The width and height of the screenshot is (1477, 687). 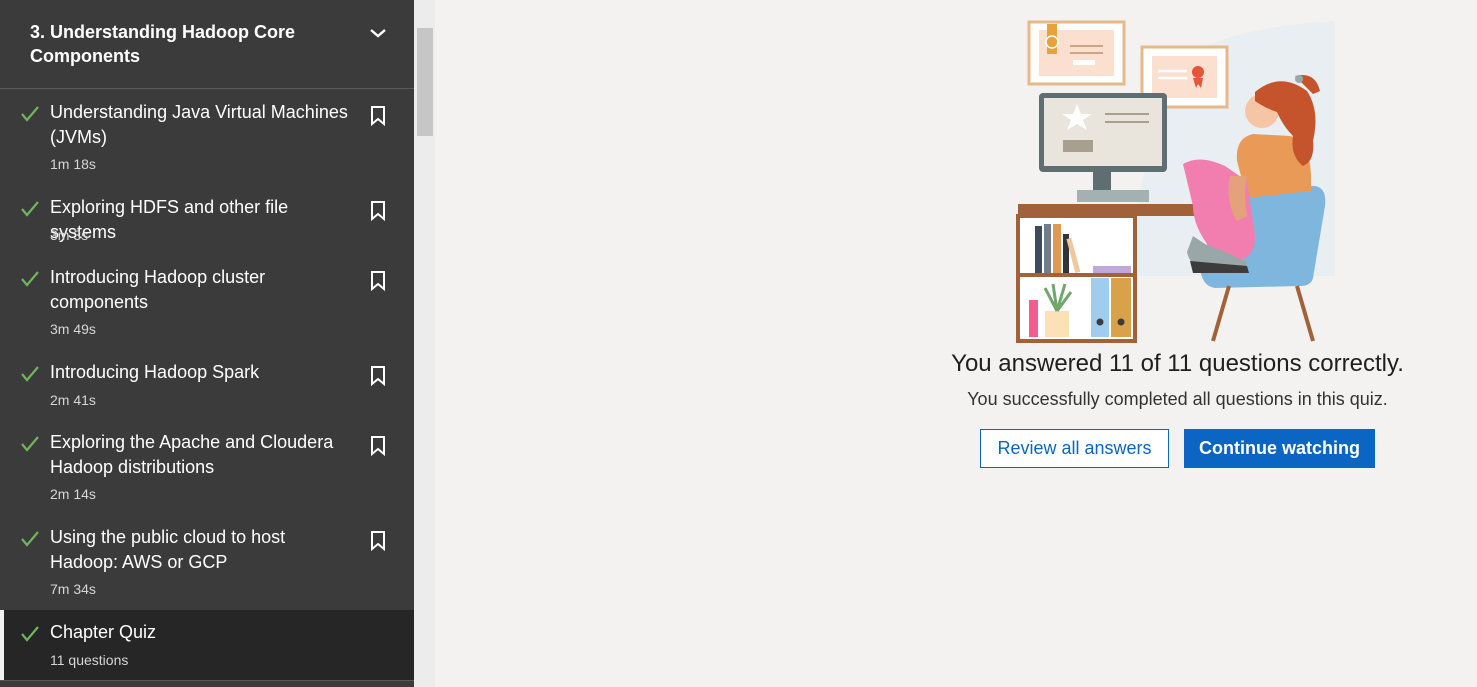 What do you see at coordinates (155, 372) in the screenshot?
I see `sidebar-item-title: Introducing Hadoop Spark` at bounding box center [155, 372].